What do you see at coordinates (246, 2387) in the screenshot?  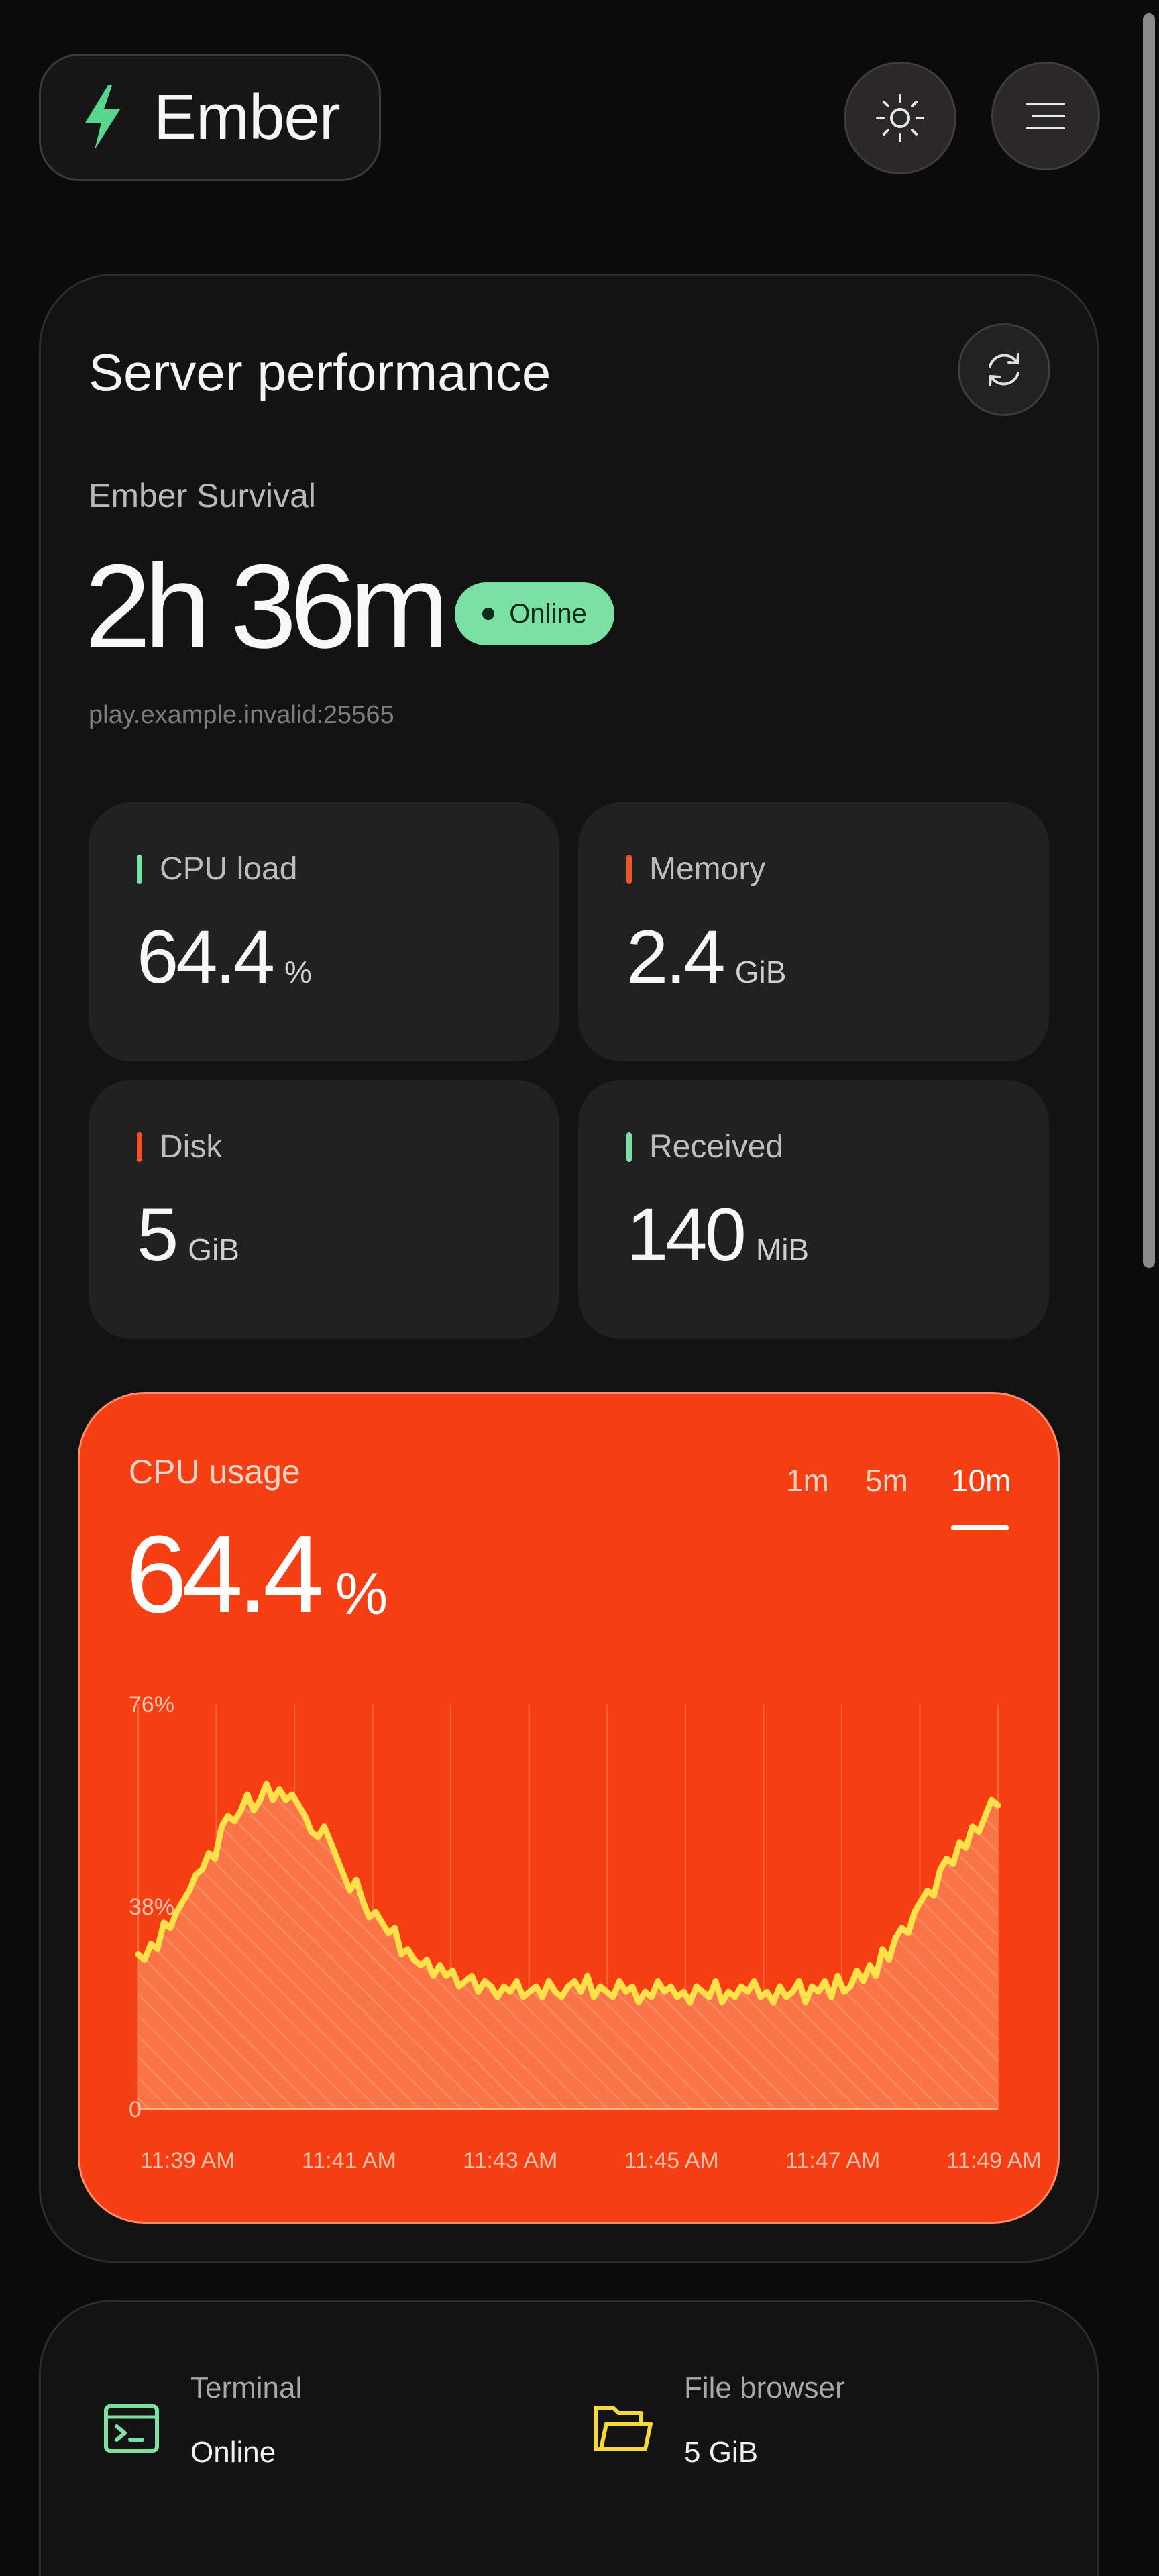 I see `terminal-label: Terminal` at bounding box center [246, 2387].